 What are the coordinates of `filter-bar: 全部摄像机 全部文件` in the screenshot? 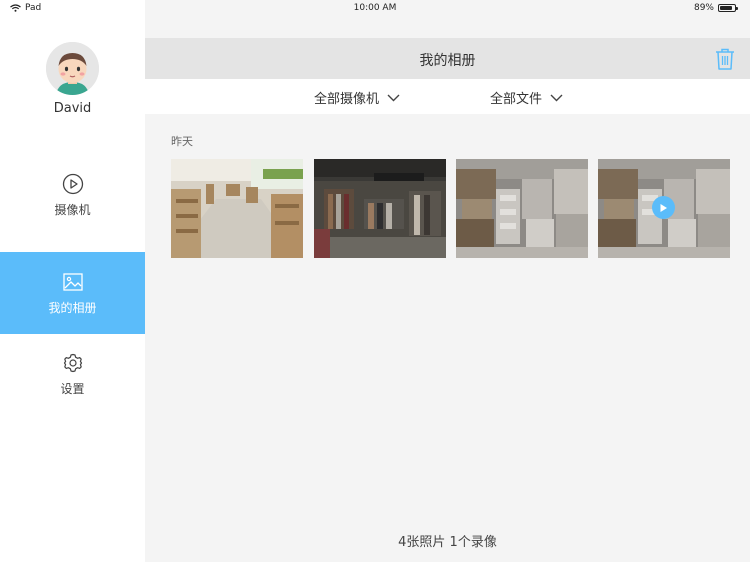 It's located at (447, 96).